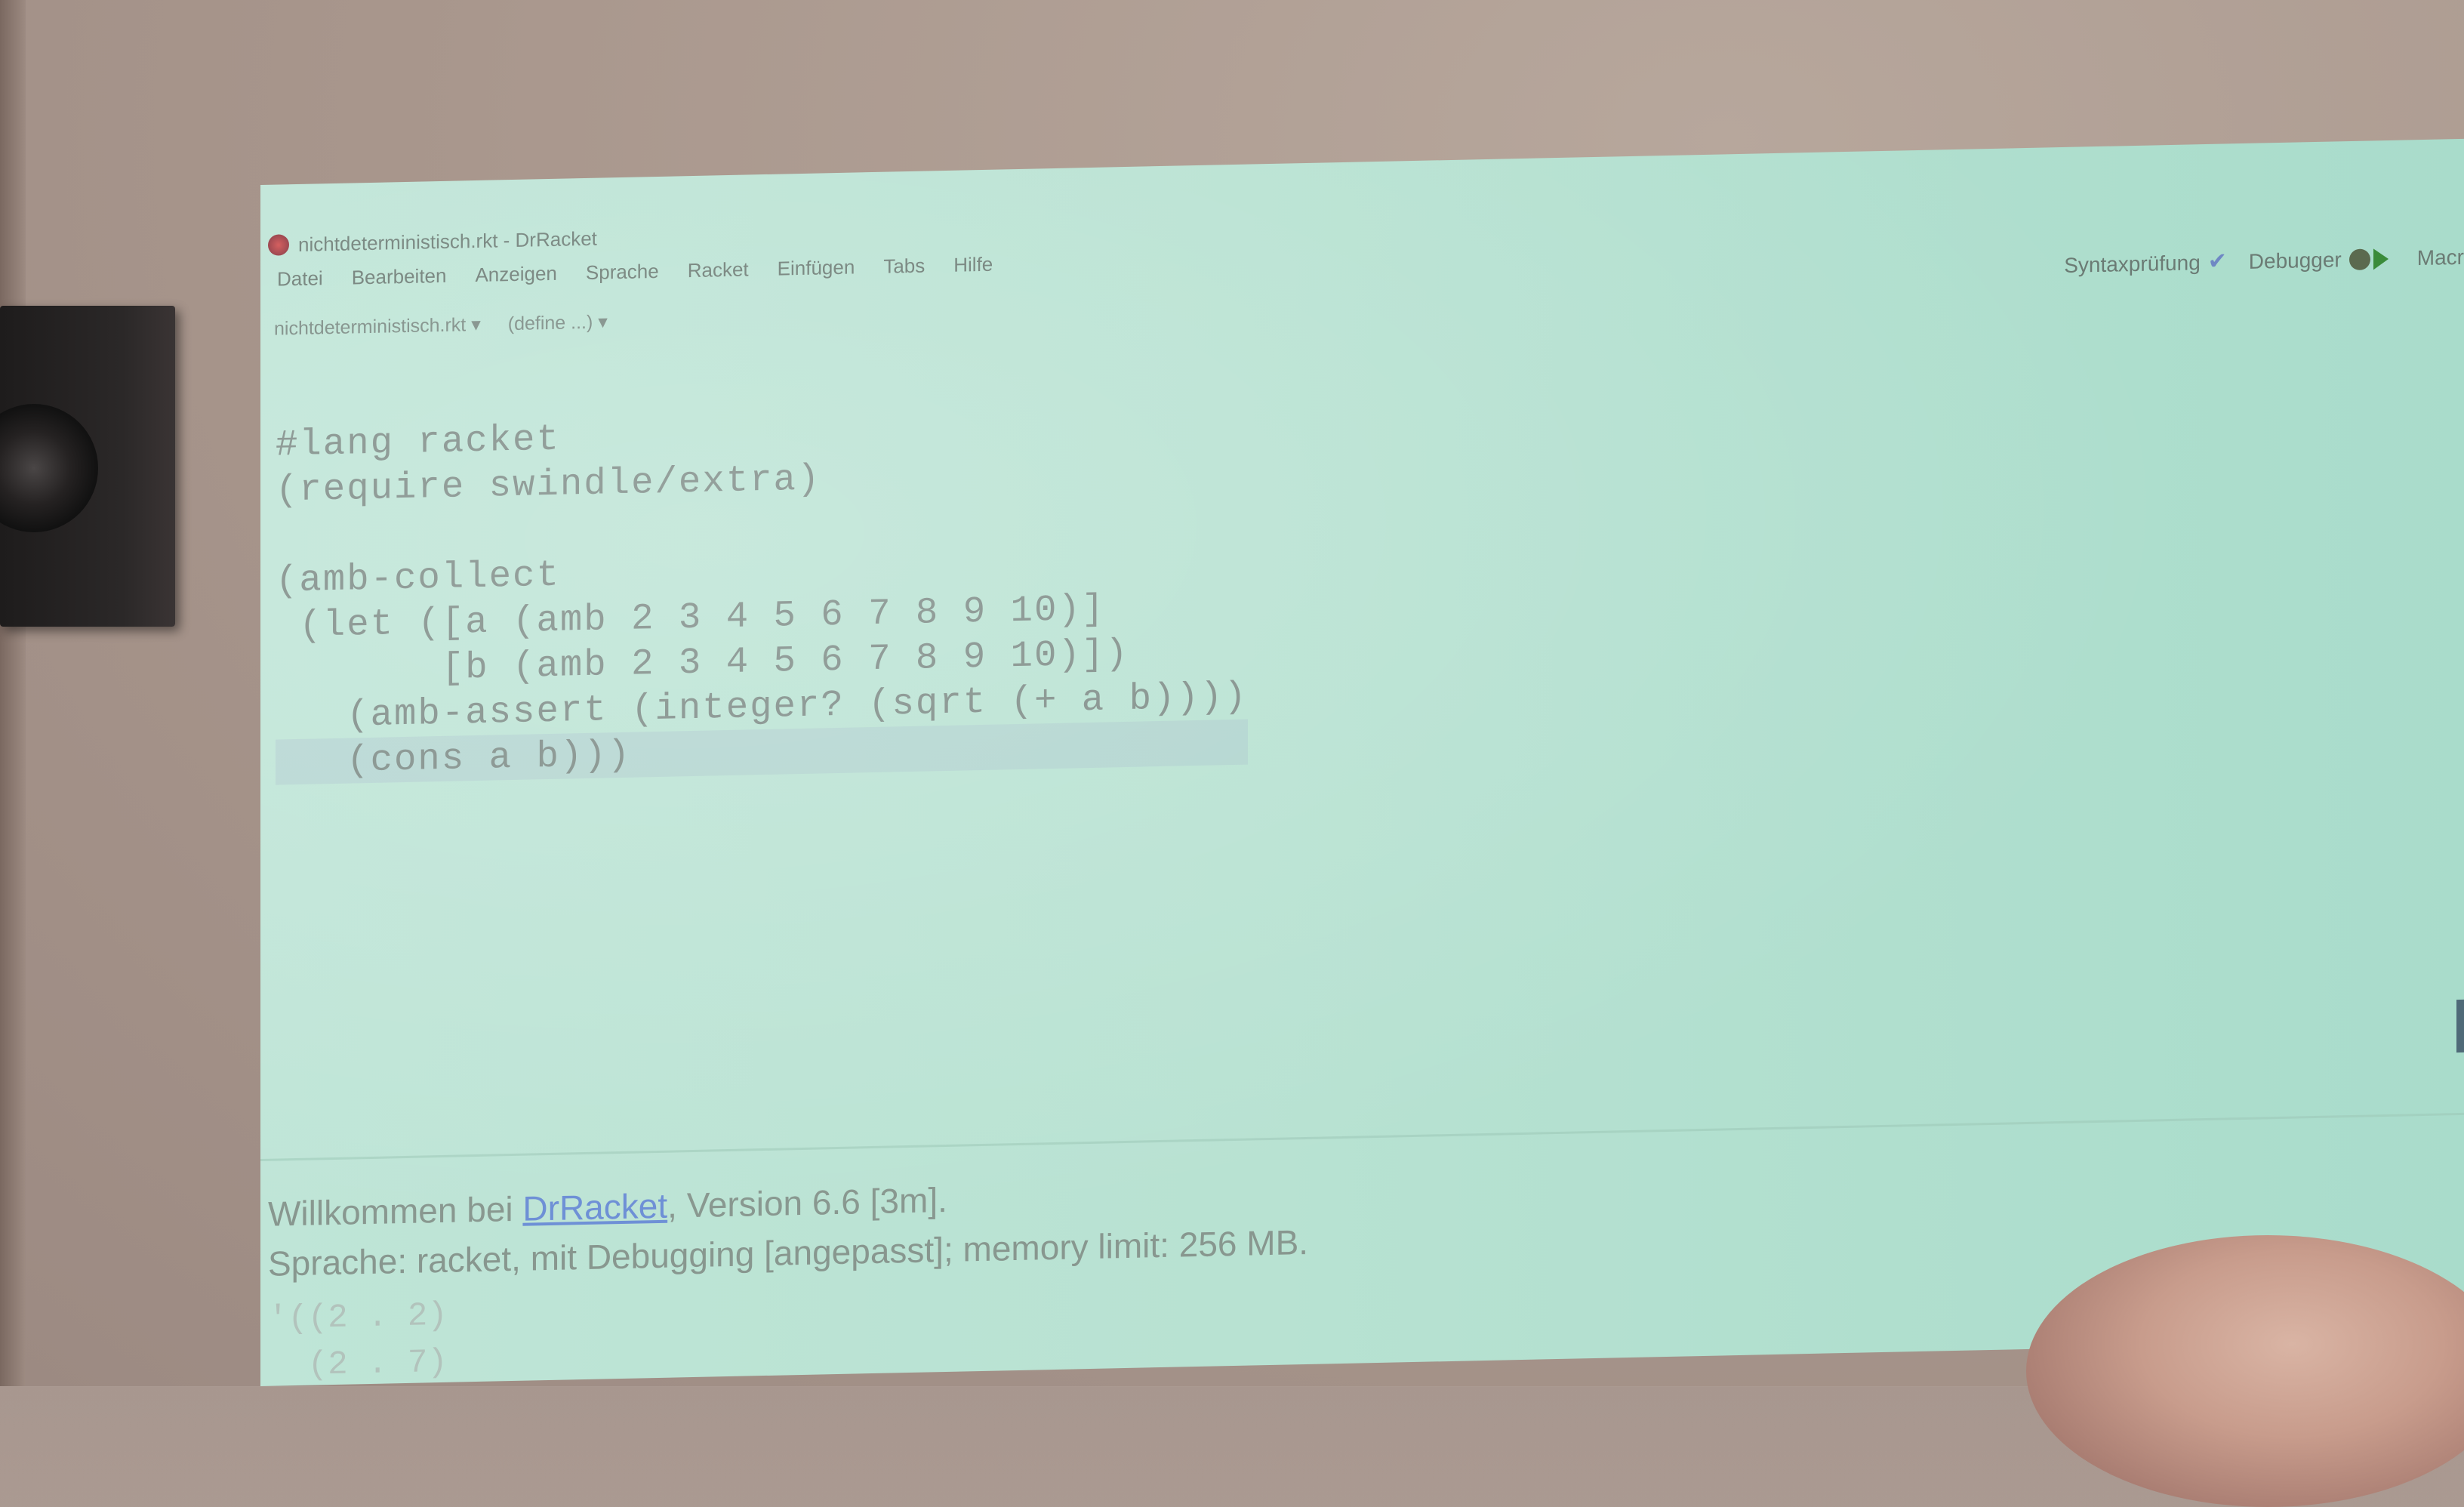 The image size is (2464, 1507). What do you see at coordinates (2375, 259) in the screenshot?
I see `debugger-icon` at bounding box center [2375, 259].